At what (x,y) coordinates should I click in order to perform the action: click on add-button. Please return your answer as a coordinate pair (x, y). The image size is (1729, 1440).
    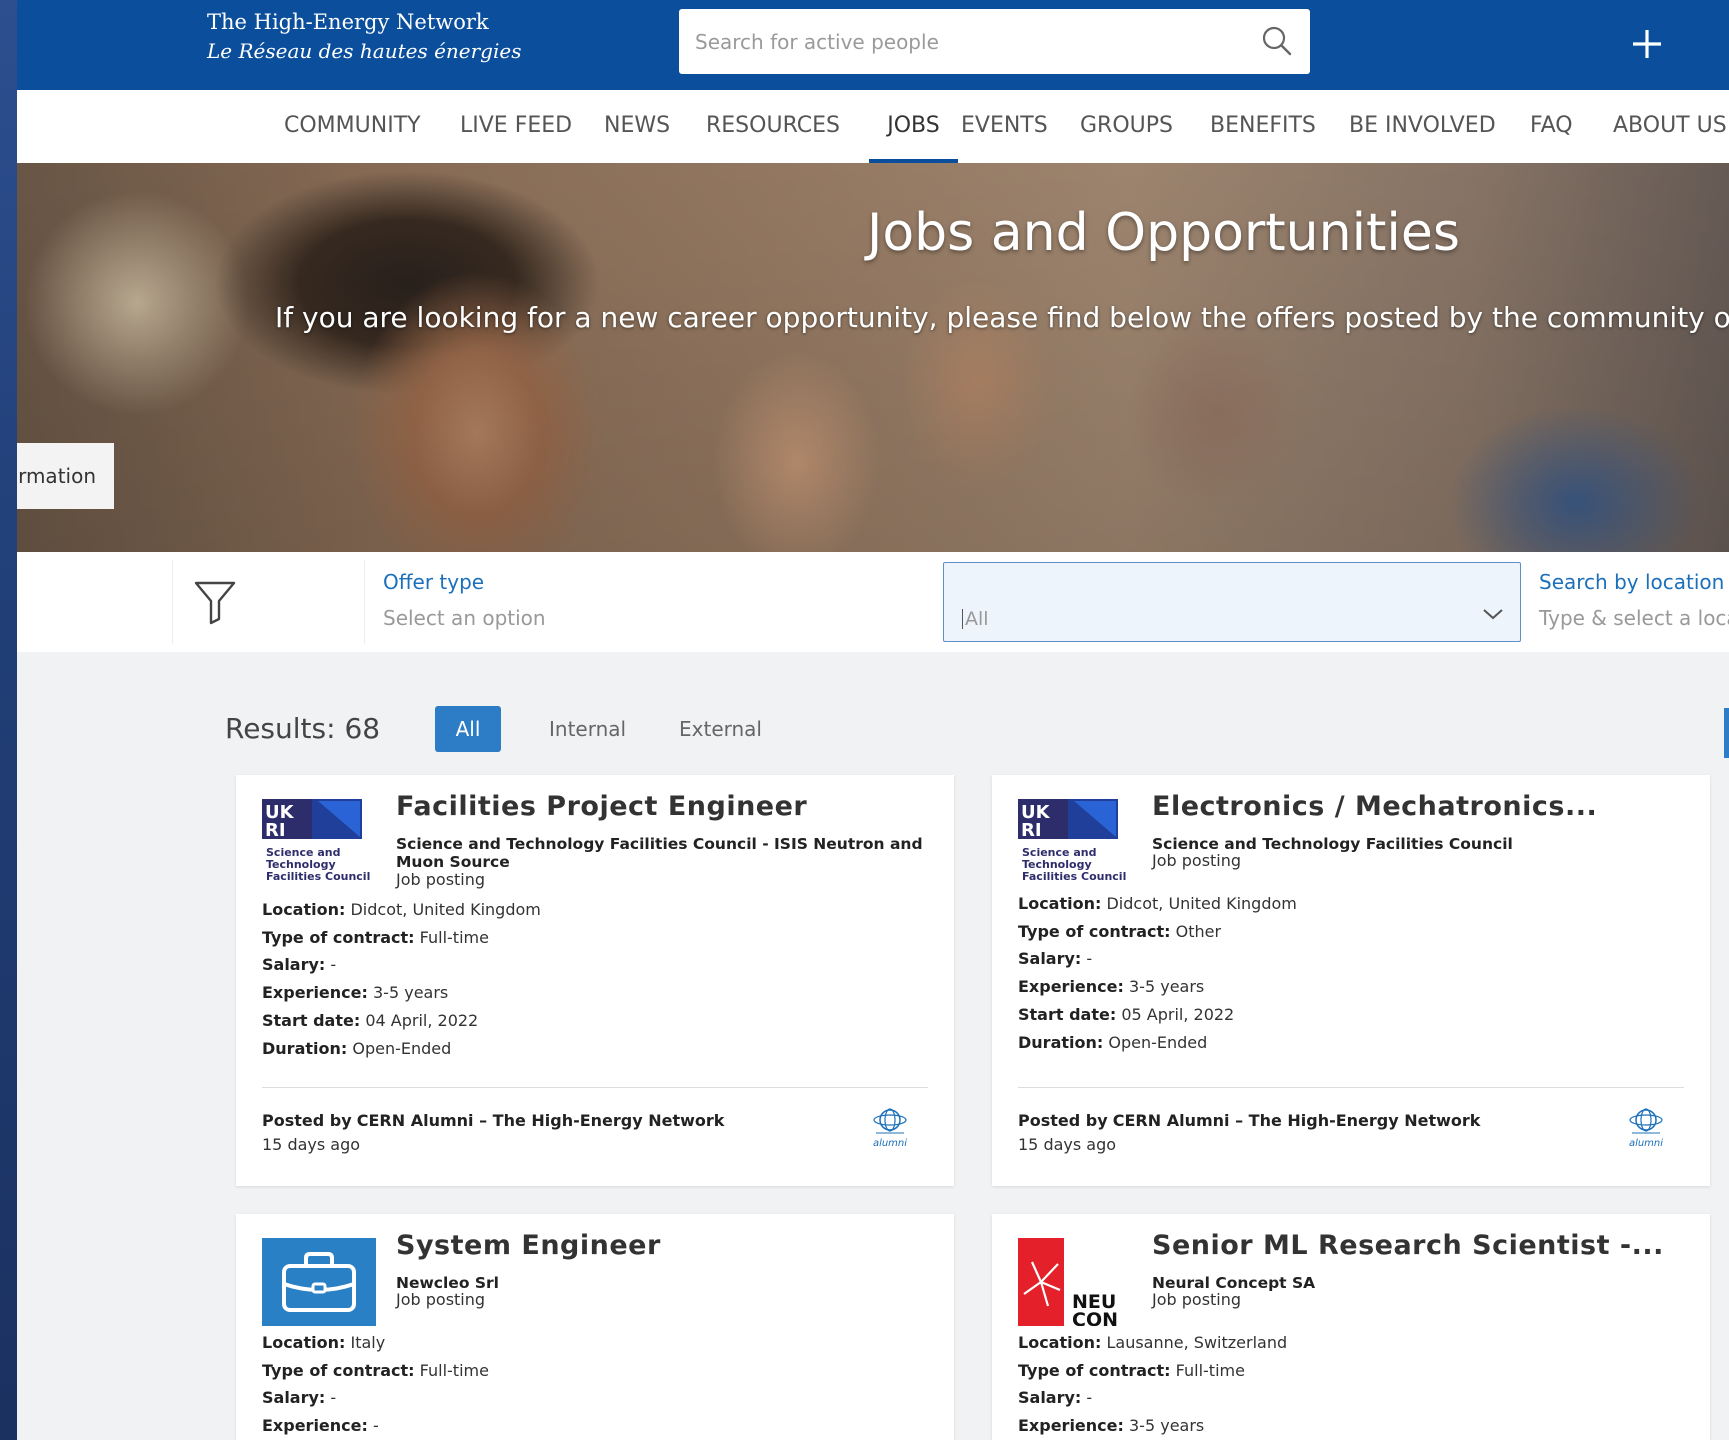
    Looking at the image, I should click on (1647, 44).